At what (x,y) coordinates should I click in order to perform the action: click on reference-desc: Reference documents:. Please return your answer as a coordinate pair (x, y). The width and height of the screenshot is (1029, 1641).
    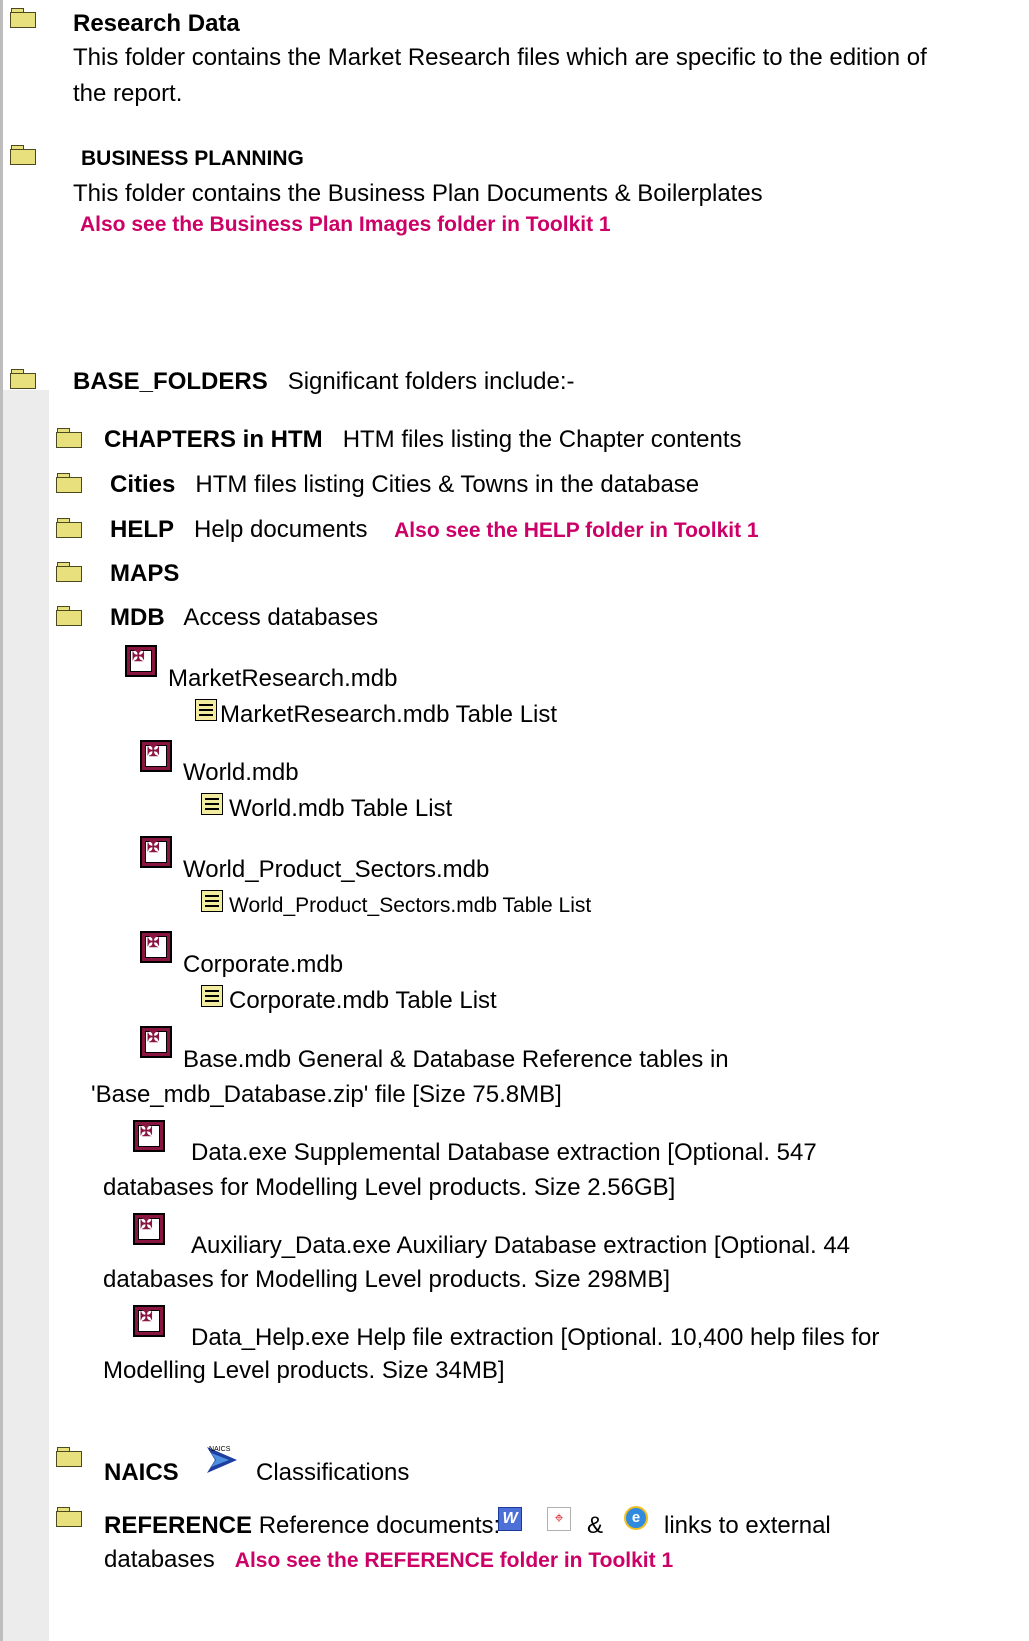
    Looking at the image, I should click on (379, 1525).